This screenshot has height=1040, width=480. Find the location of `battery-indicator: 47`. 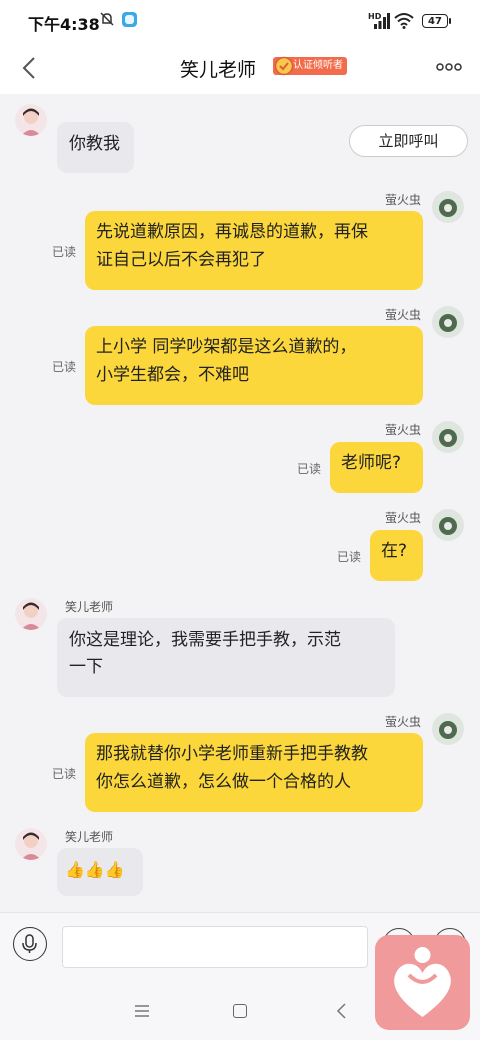

battery-indicator: 47 is located at coordinates (436, 21).